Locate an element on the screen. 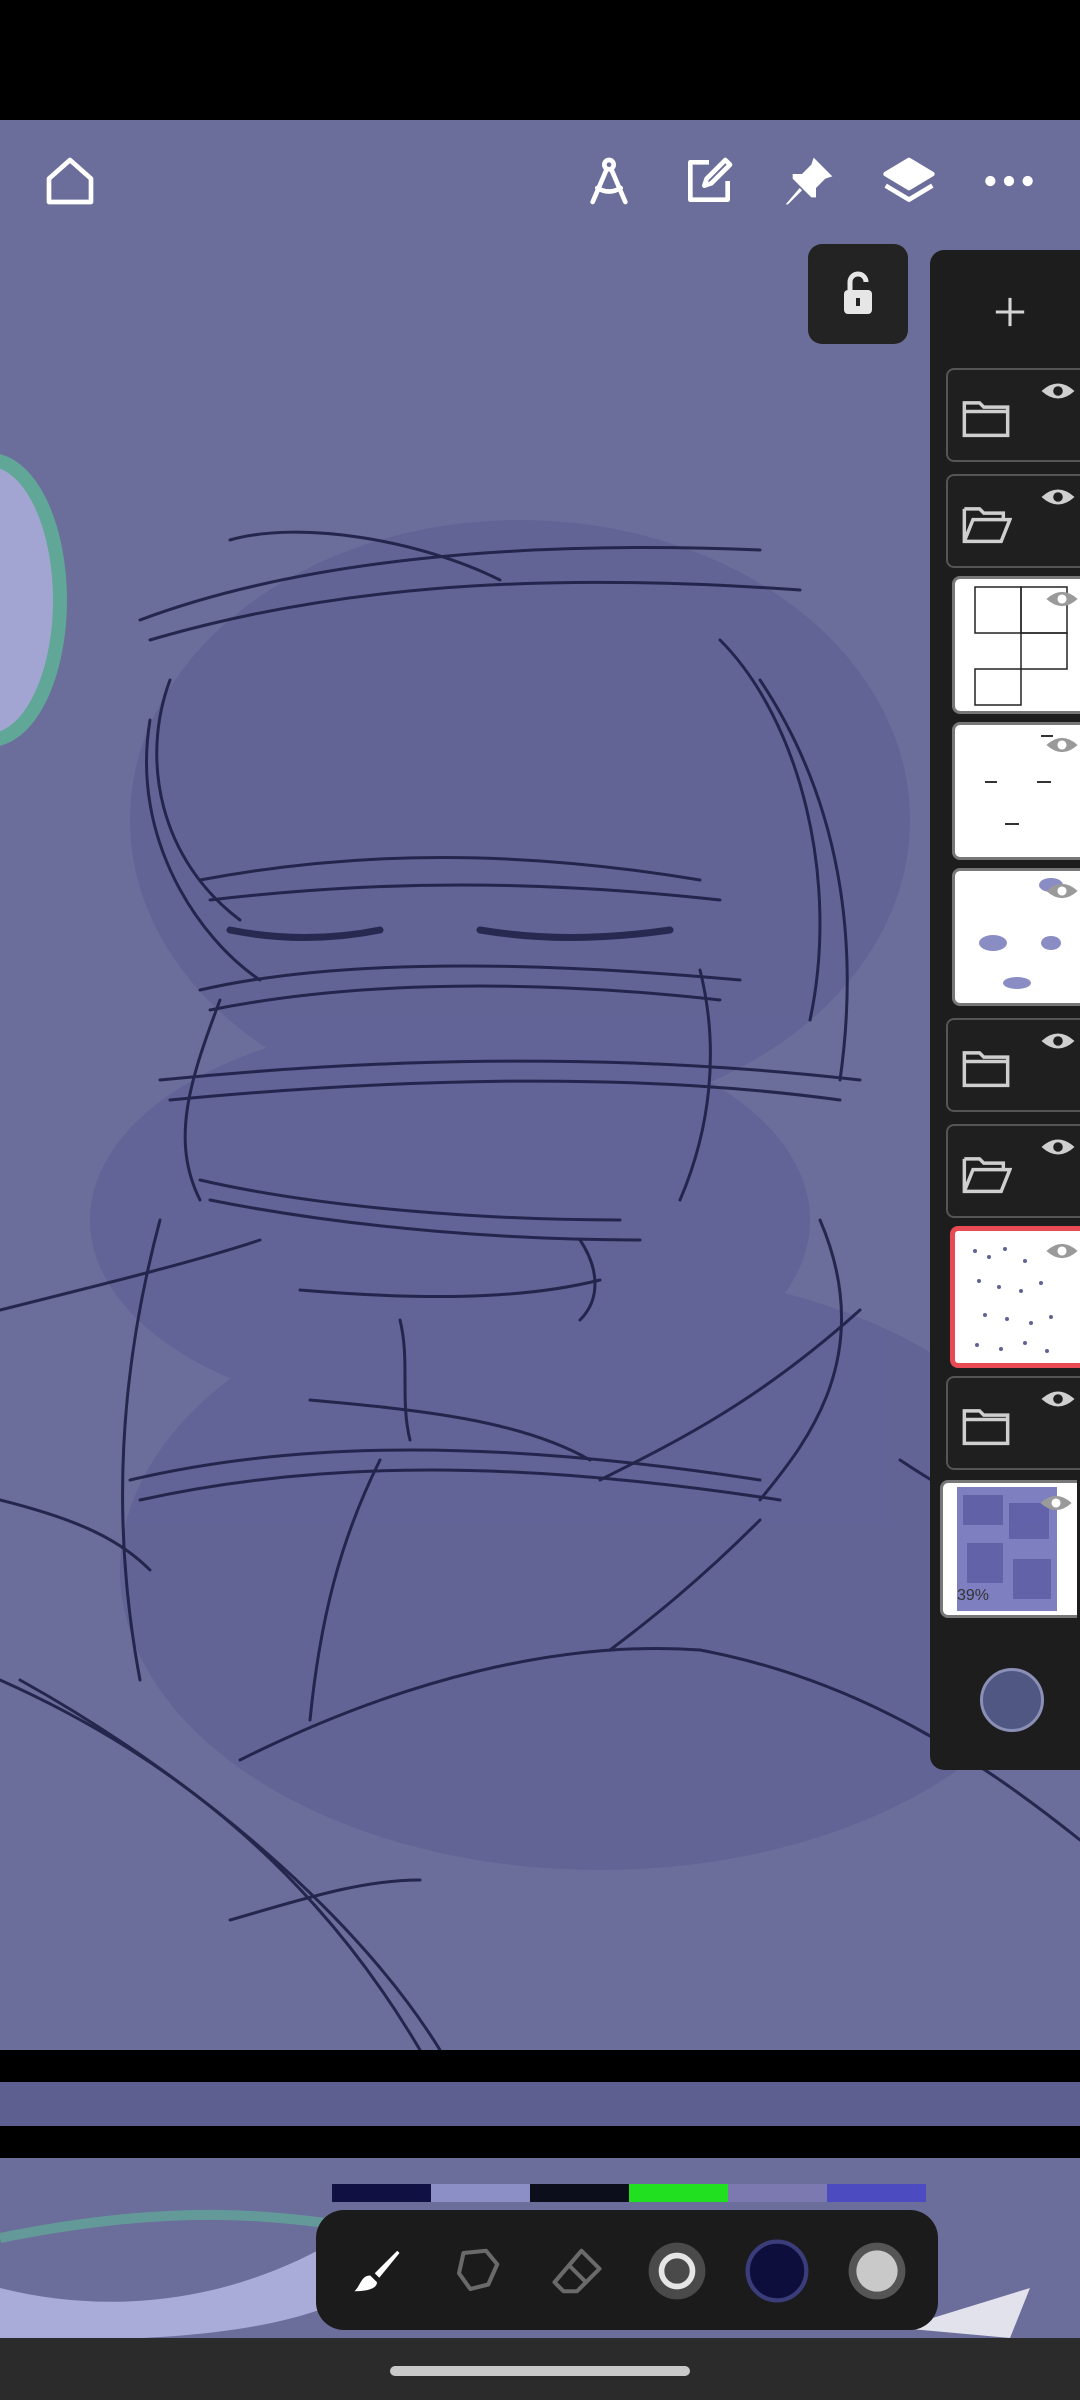 The image size is (1080, 2400). add-layer-button is located at coordinates (1010, 312).